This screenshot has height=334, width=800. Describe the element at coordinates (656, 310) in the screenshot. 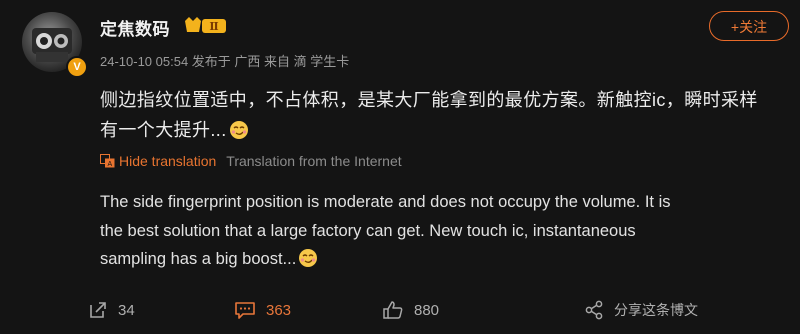

I see `share-label: 分享这条博文` at that location.